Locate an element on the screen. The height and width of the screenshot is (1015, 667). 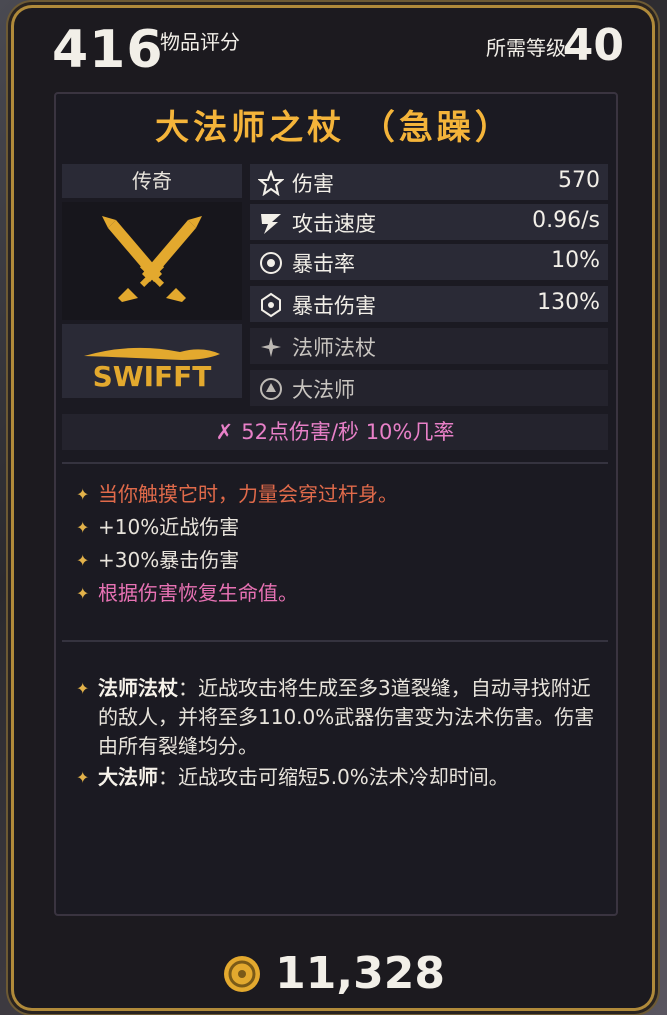
stat-name: 暴击伤害 is located at coordinates (334, 306).